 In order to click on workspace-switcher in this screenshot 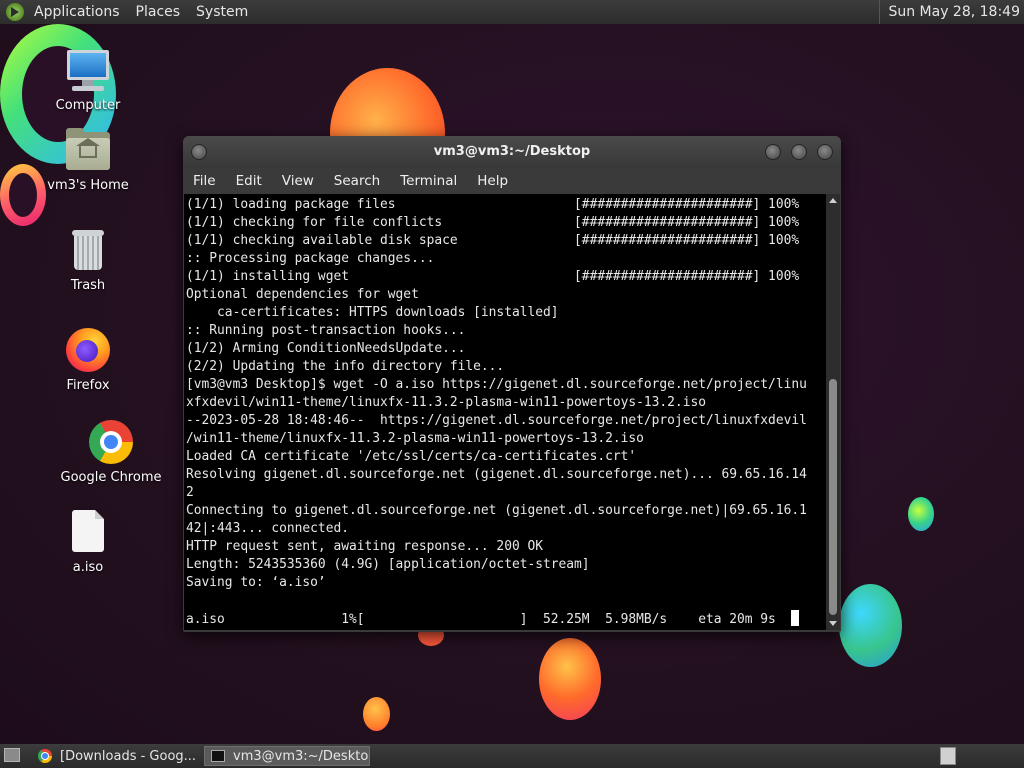, I will do `click(948, 756)`.